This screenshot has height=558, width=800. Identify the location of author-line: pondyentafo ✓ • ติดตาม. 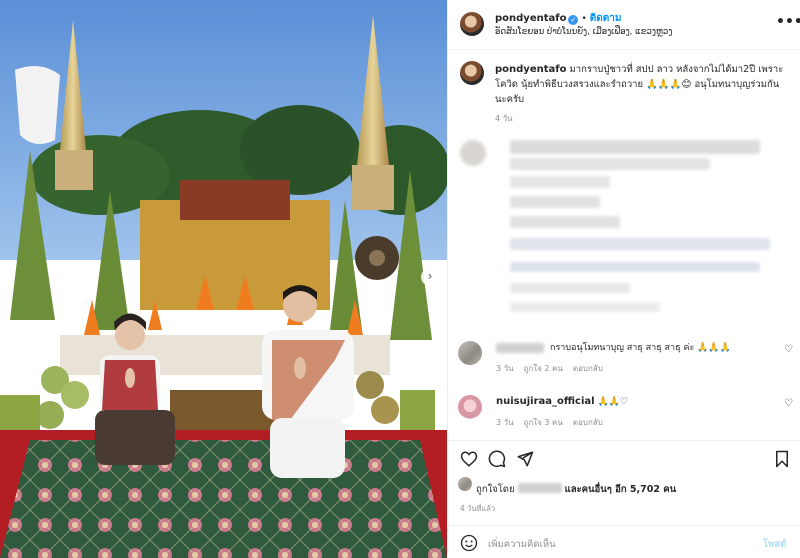
(558, 19).